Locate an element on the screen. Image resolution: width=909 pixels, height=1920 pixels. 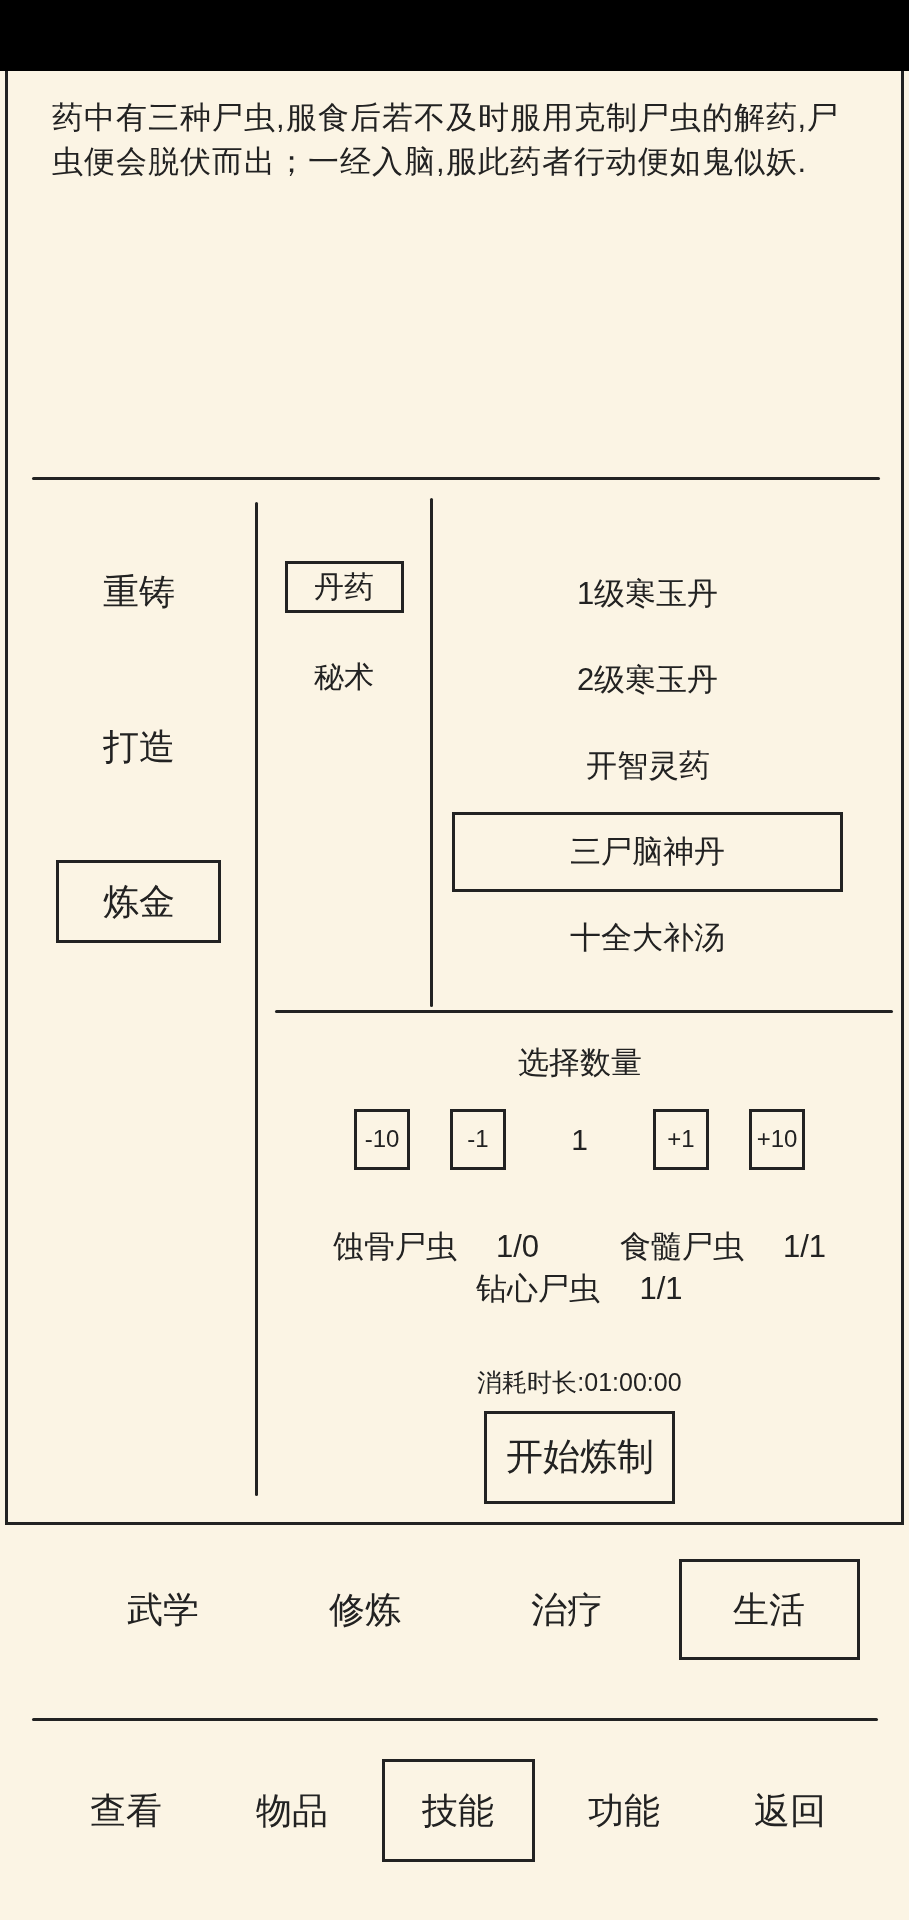
skill-tab: 生活 is located at coordinates (769, 1609).